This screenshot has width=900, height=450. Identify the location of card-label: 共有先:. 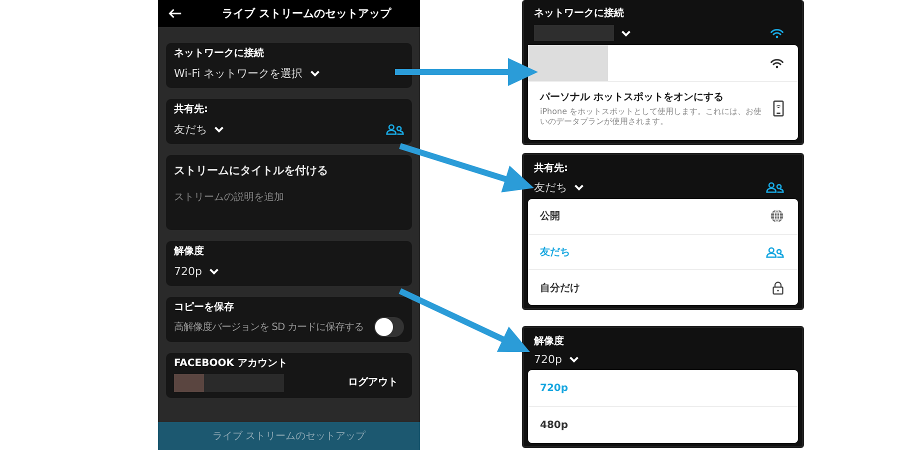
(191, 110).